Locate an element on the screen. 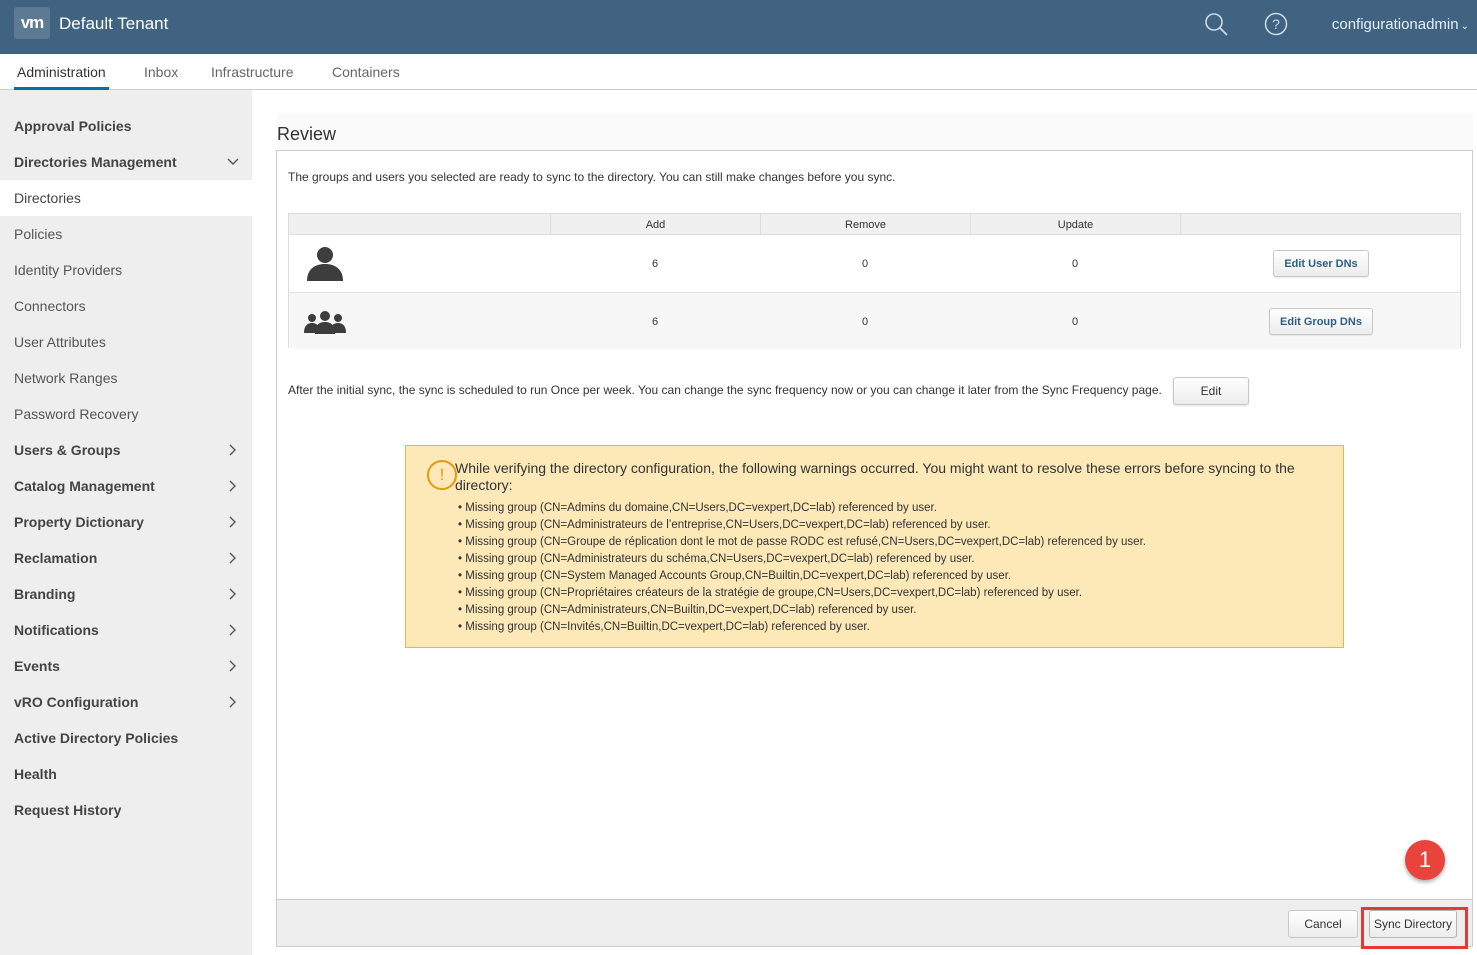 The height and width of the screenshot is (955, 1477). sidebar-item-label: Network Ranges is located at coordinates (66, 378).